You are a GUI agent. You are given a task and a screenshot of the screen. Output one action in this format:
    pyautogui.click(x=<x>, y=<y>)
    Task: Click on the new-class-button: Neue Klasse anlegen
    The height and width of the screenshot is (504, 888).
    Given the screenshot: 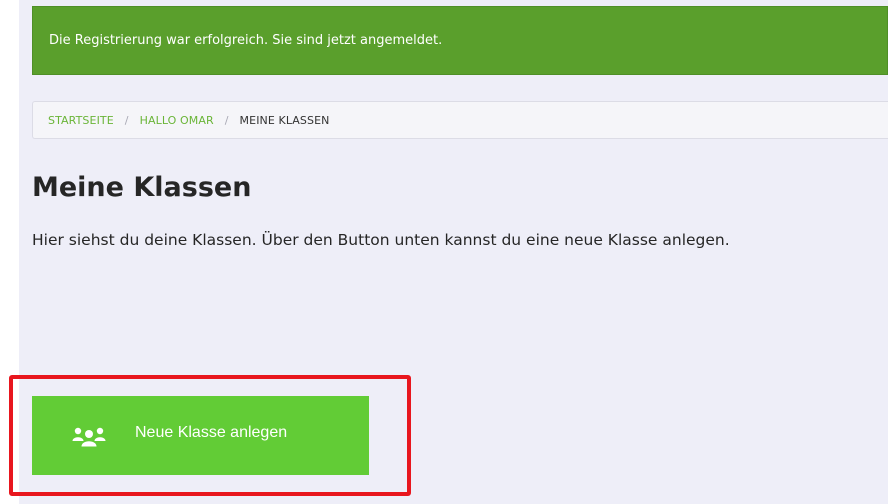 What is the action you would take?
    pyautogui.click(x=200, y=435)
    